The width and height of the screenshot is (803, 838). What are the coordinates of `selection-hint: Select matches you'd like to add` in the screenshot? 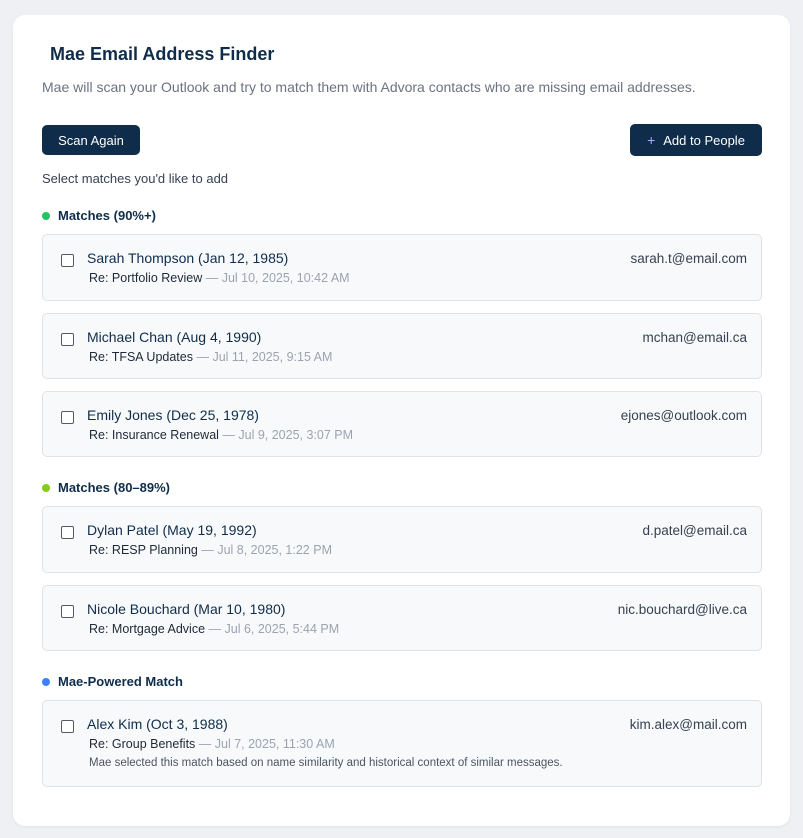 It's located at (135, 178).